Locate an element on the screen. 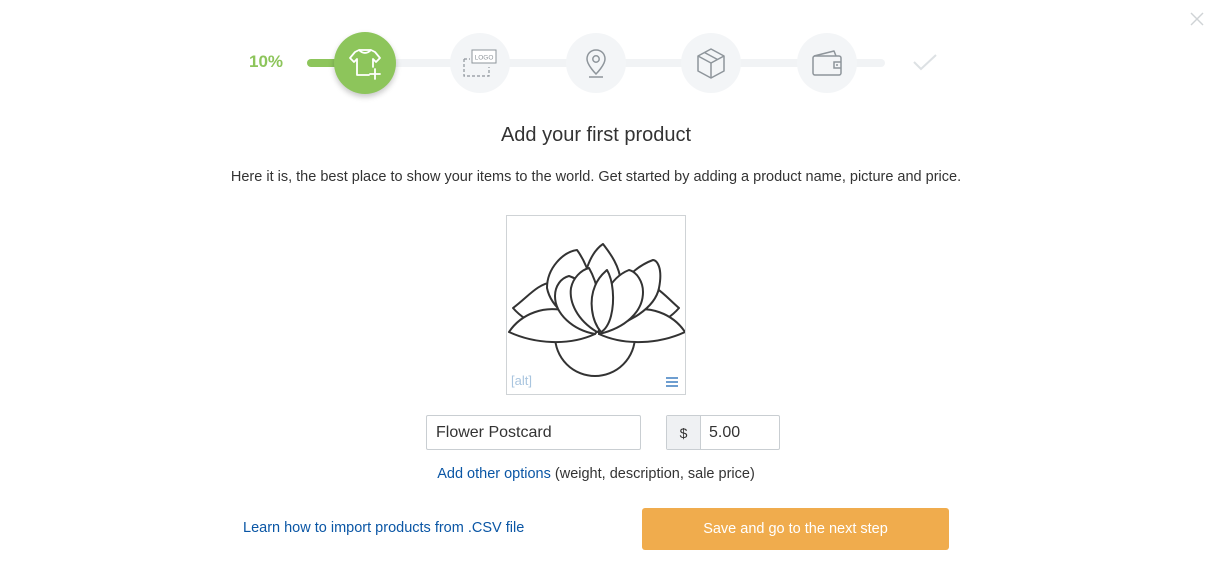 This screenshot has width=1213, height=586. price-input is located at coordinates (740, 432).